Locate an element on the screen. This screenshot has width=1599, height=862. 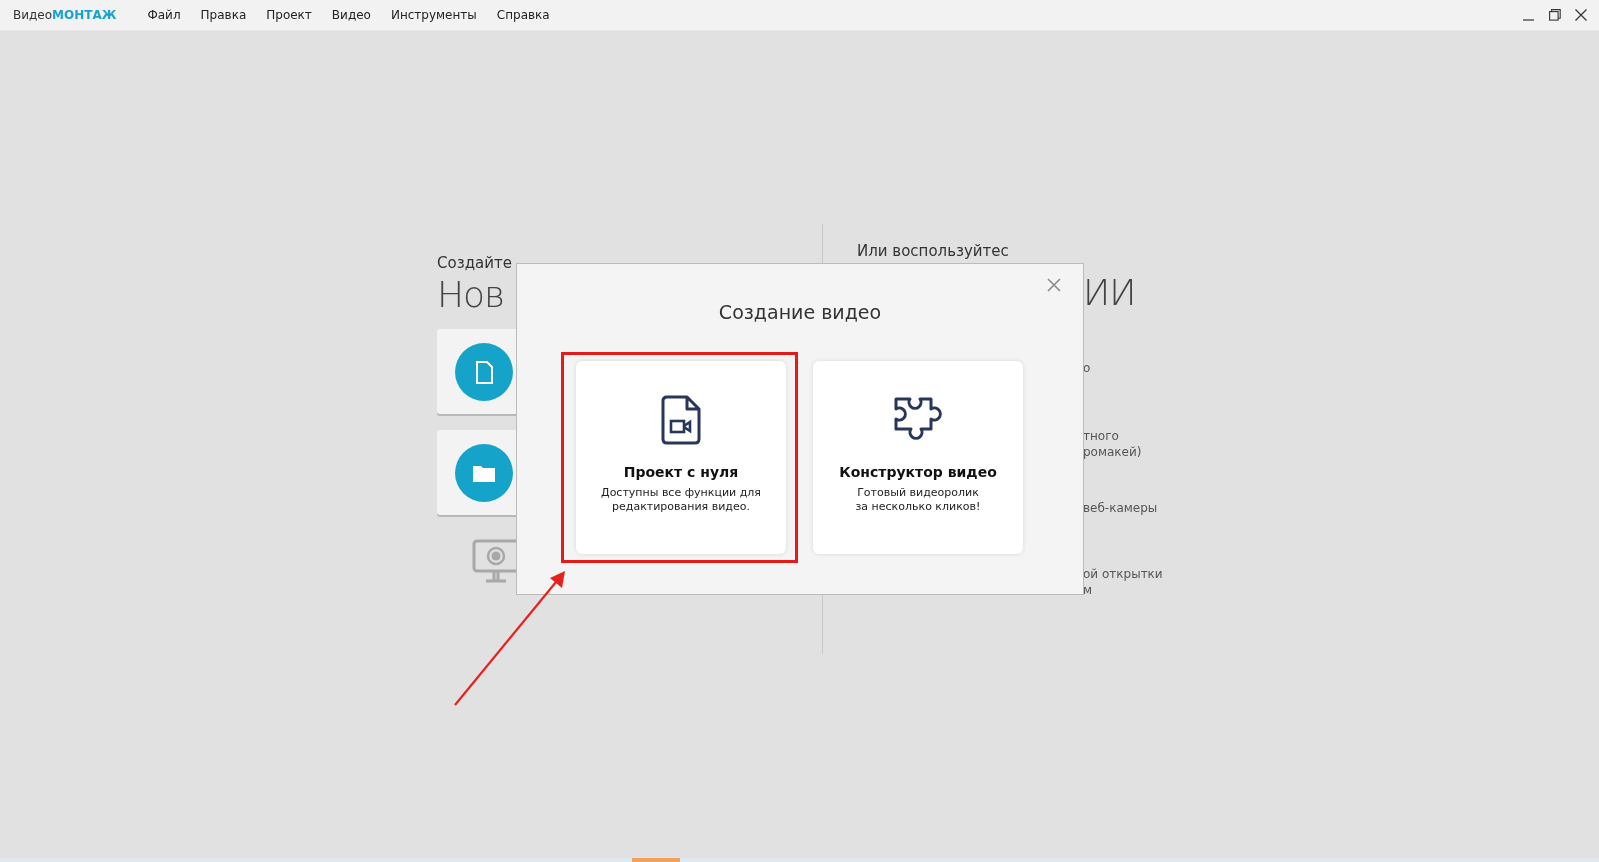
card-title: Конструктор видео is located at coordinates (918, 472).